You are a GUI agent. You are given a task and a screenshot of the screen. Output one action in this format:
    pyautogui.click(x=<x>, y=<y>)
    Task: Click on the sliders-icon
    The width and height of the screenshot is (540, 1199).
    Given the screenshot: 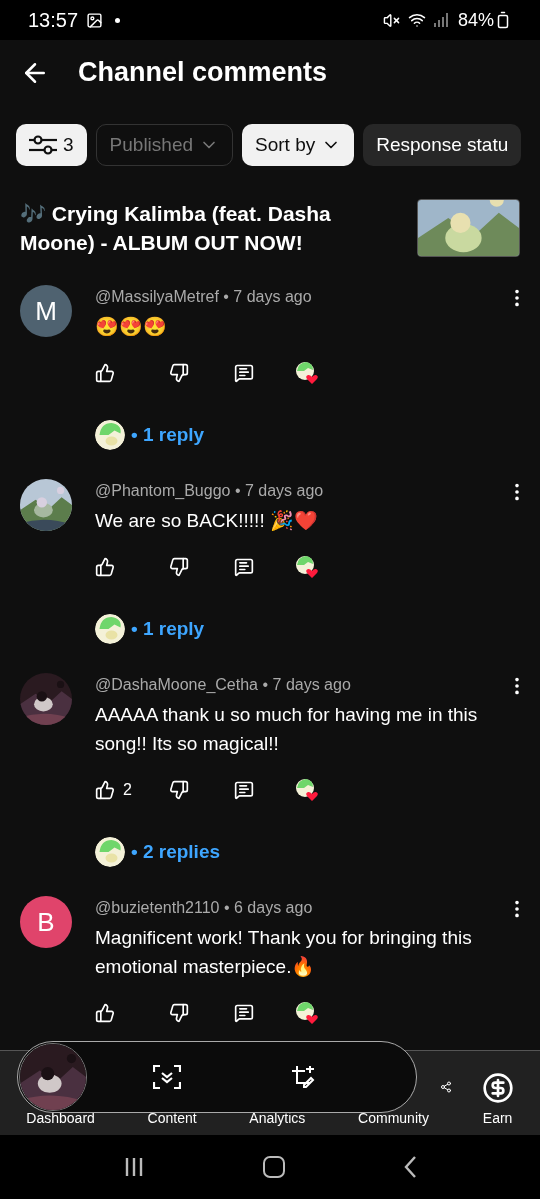 What is the action you would take?
    pyautogui.click(x=43, y=145)
    